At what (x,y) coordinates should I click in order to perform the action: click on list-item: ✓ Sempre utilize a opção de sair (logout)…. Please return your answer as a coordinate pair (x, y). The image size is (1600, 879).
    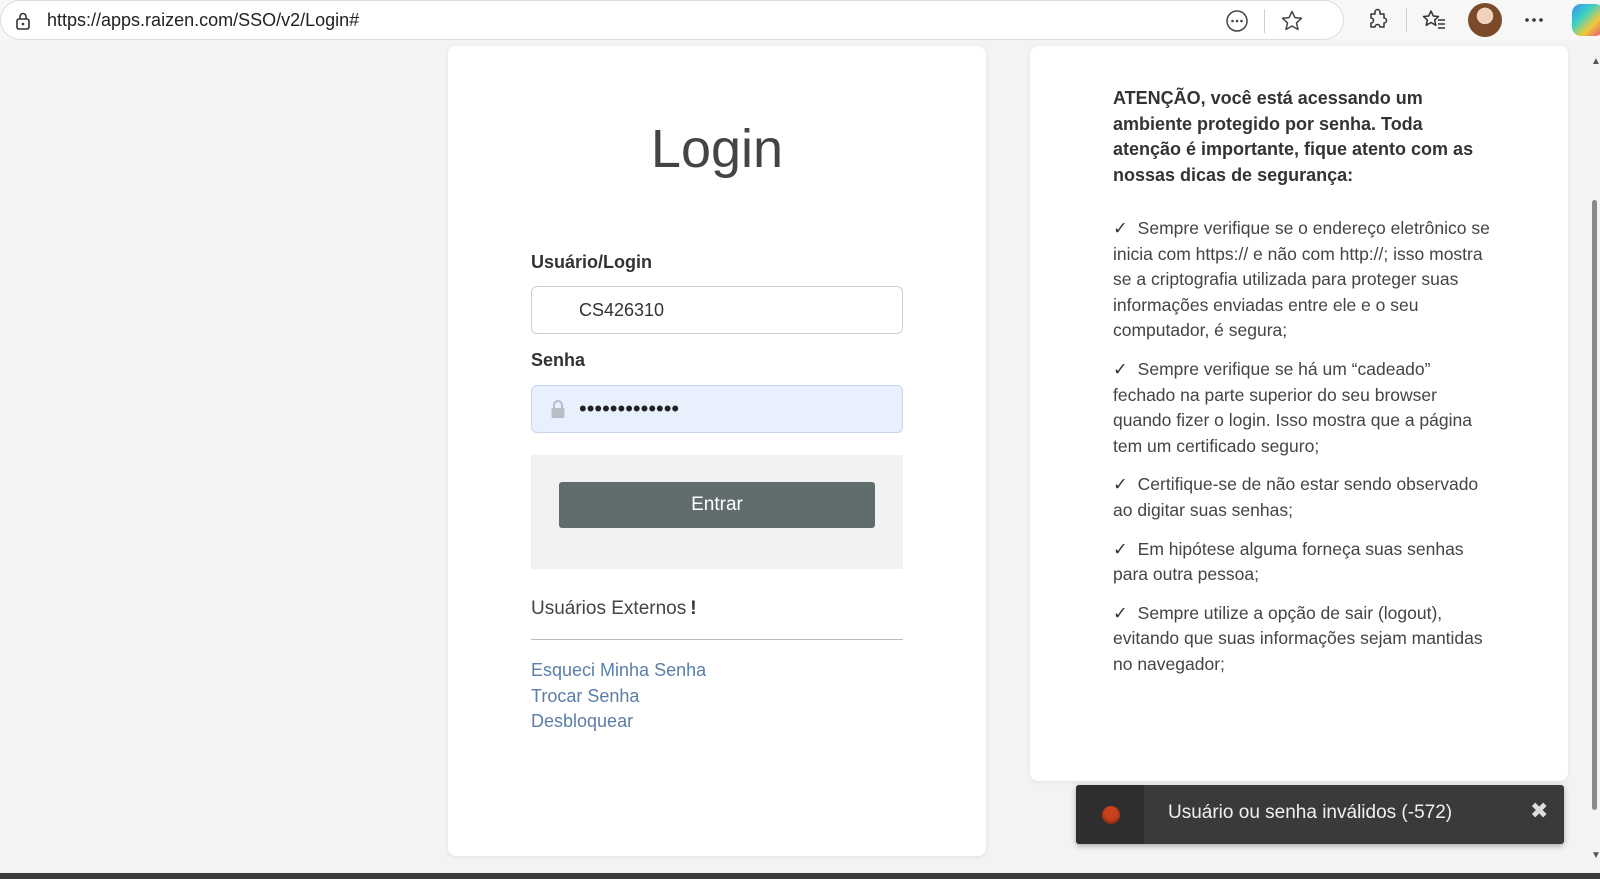
    Looking at the image, I should click on (1303, 639).